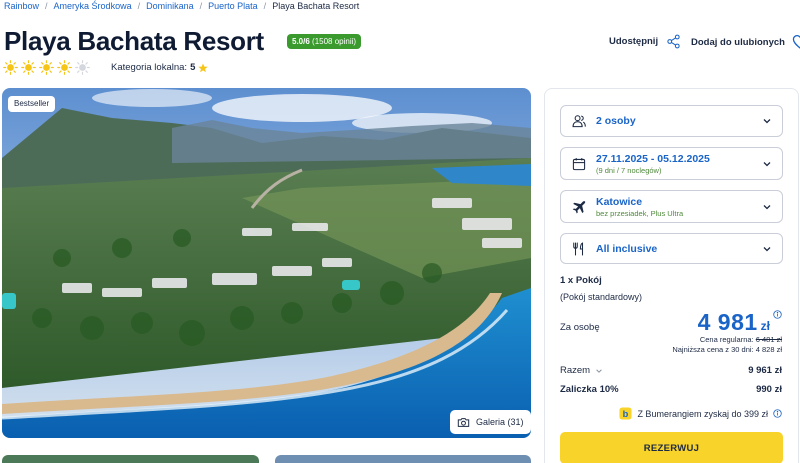 The image size is (800, 463). Describe the element at coordinates (149, 67) in the screenshot. I see `local-category-label: Kategoria lokalna:` at that location.